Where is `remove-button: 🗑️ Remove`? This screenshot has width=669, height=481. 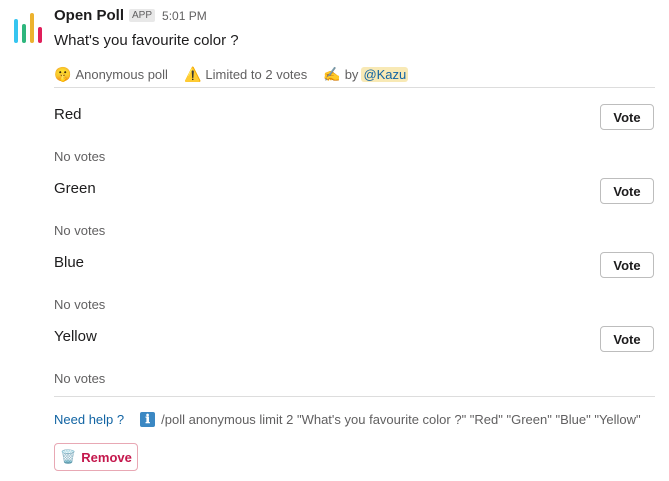 remove-button: 🗑️ Remove is located at coordinates (96, 457).